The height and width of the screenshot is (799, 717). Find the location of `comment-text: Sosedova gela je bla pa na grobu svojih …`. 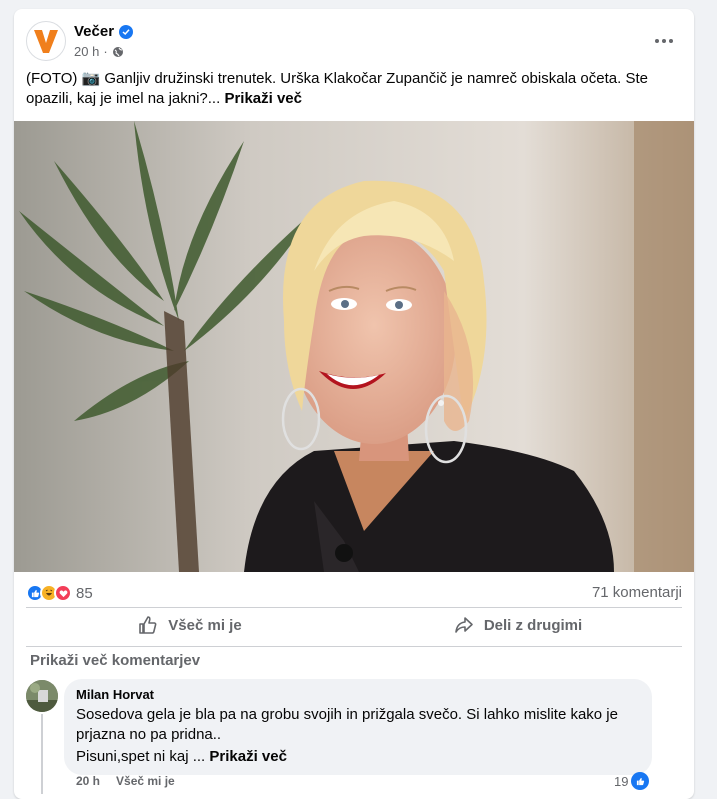

comment-text: Sosedova gela je bla pa na grobu svojih … is located at coordinates (347, 724).